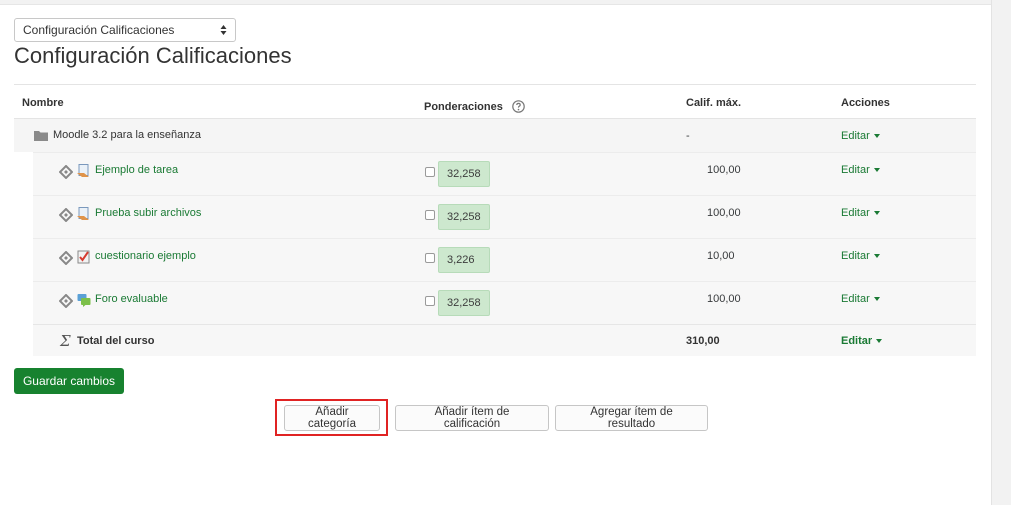  What do you see at coordinates (472, 418) in the screenshot?
I see `add-grade-item-button: Añadir ítem de calificación` at bounding box center [472, 418].